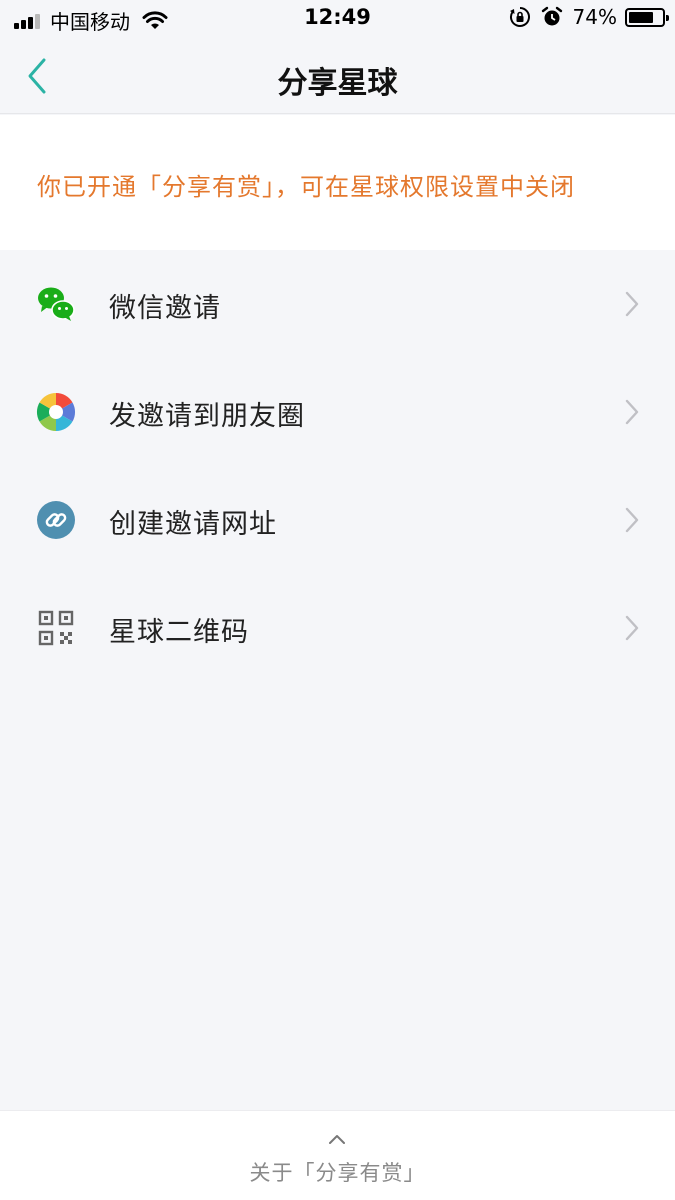 This screenshot has width=675, height=1200. Describe the element at coordinates (56, 520) in the screenshot. I see `link-icon` at that location.